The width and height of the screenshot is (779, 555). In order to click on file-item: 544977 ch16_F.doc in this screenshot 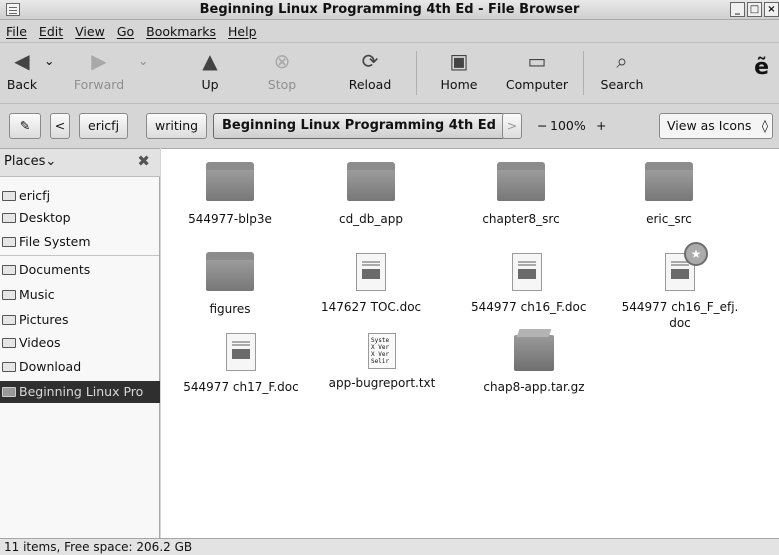, I will do `click(528, 284)`.